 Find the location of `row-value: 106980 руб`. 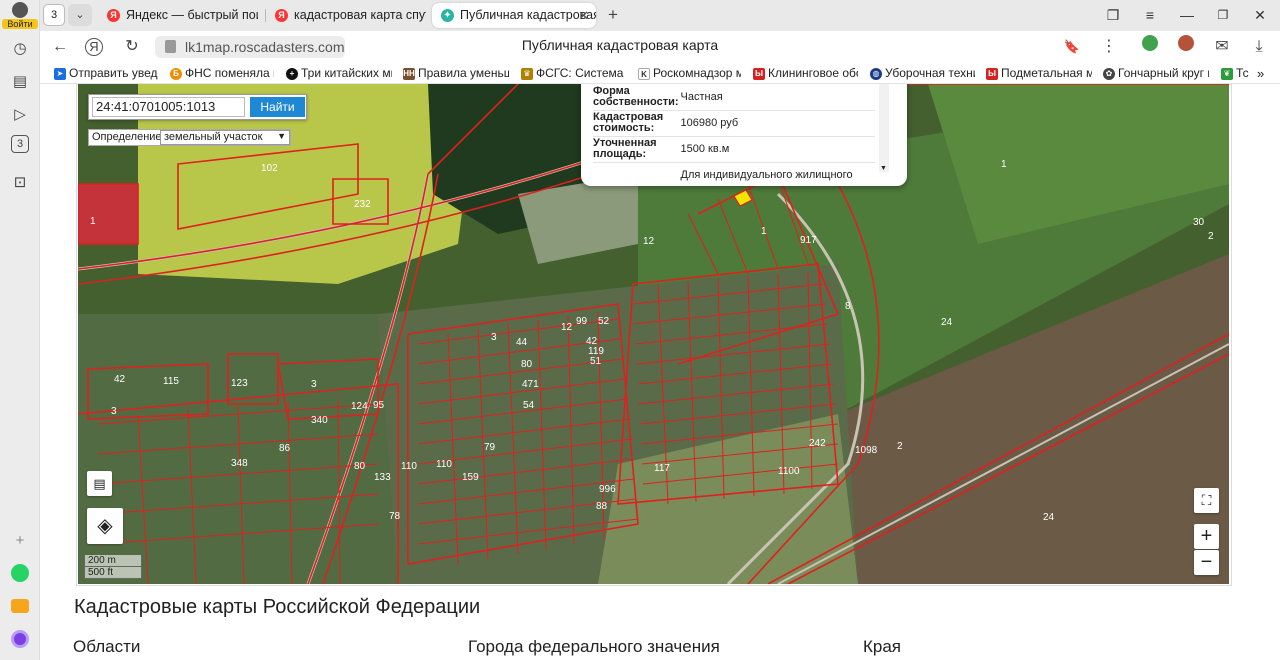

row-value: 106980 руб is located at coordinates (776, 123).